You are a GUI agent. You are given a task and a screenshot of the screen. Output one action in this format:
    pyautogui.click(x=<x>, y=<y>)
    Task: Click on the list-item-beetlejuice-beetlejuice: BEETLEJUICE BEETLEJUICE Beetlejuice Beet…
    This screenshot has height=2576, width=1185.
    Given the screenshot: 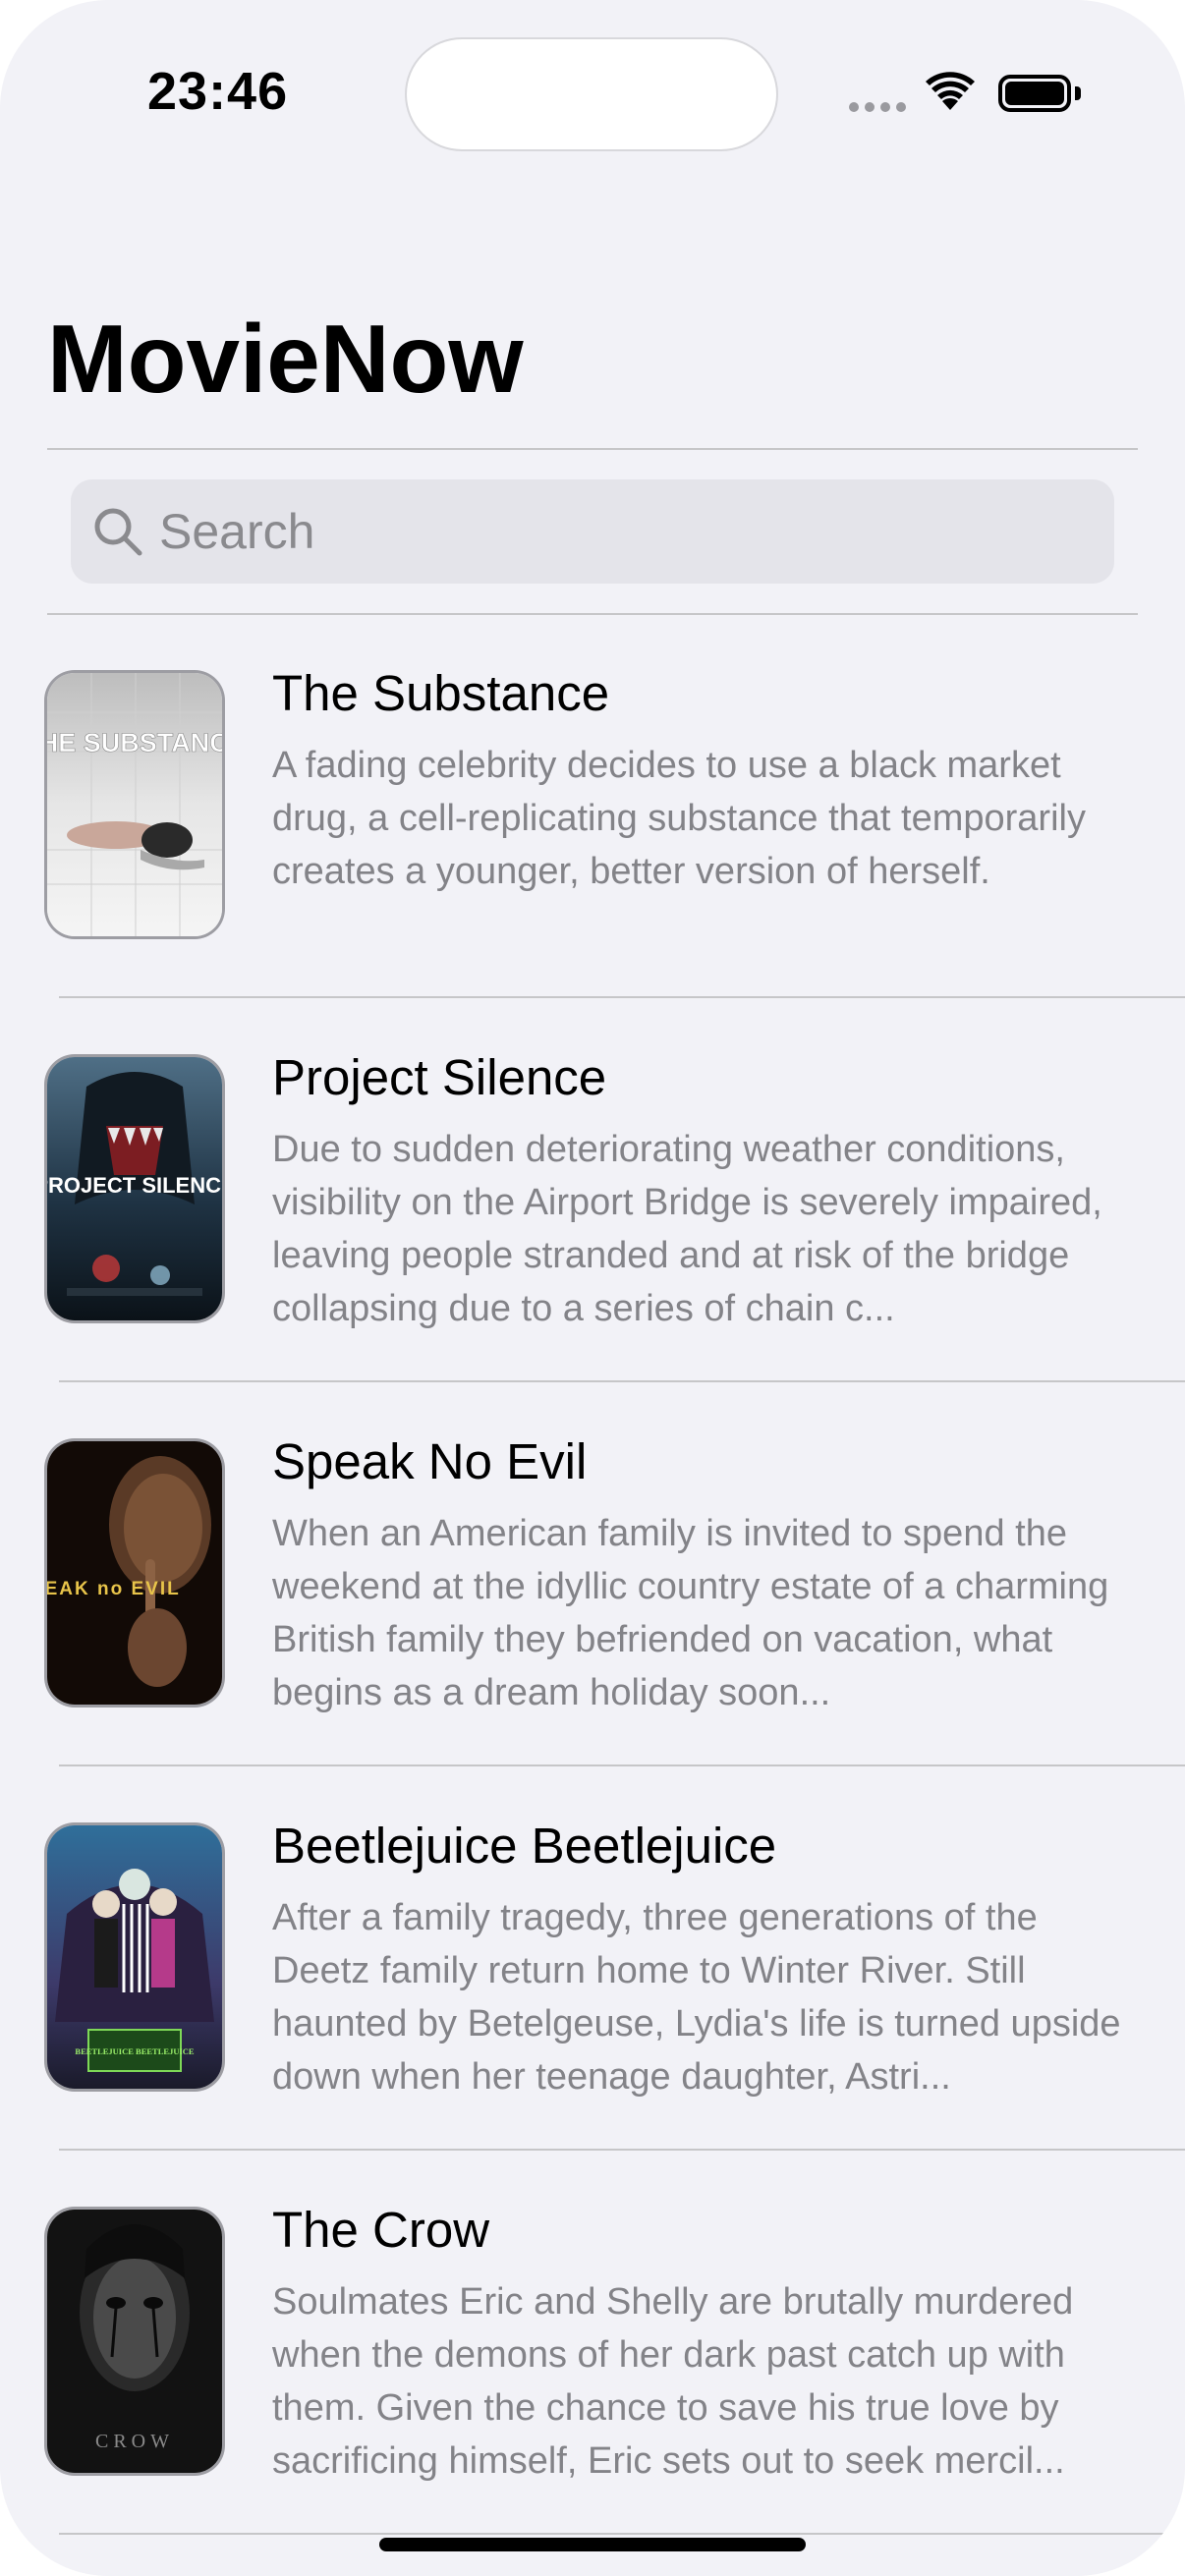 What is the action you would take?
    pyautogui.click(x=592, y=1958)
    